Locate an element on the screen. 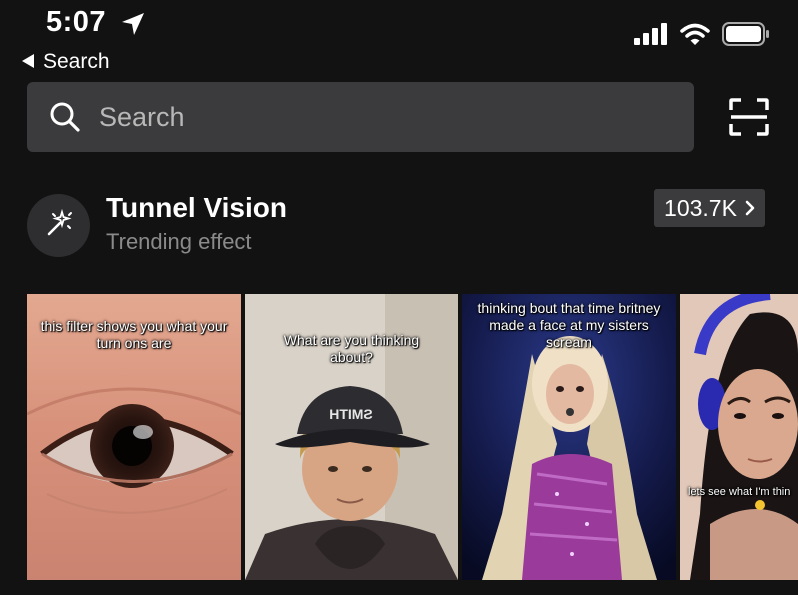 Image resolution: width=798 pixels, height=595 pixels. effect-subtitle: Trending effect is located at coordinates (179, 241).